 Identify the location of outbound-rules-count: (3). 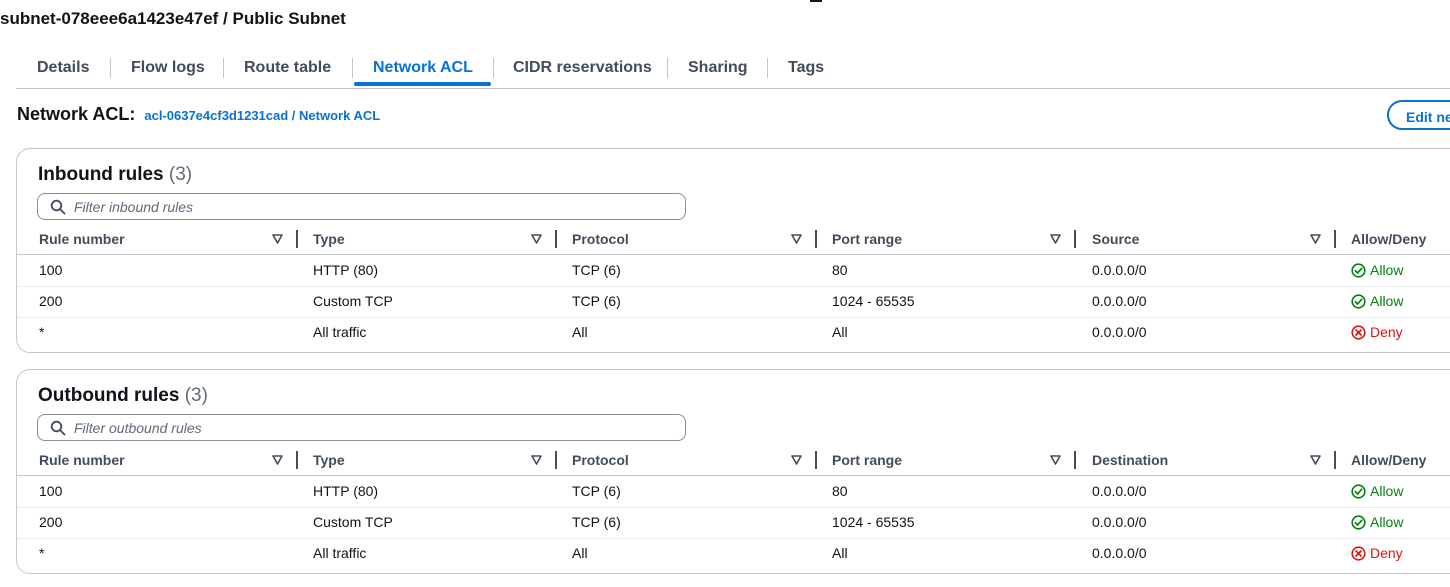
(196, 395).